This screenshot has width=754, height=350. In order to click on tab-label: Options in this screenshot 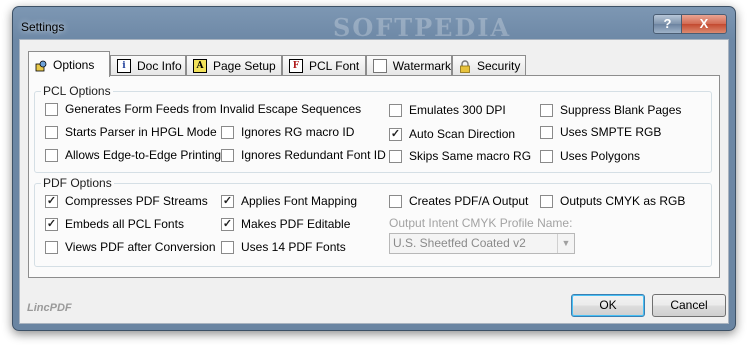, I will do `click(74, 64)`.